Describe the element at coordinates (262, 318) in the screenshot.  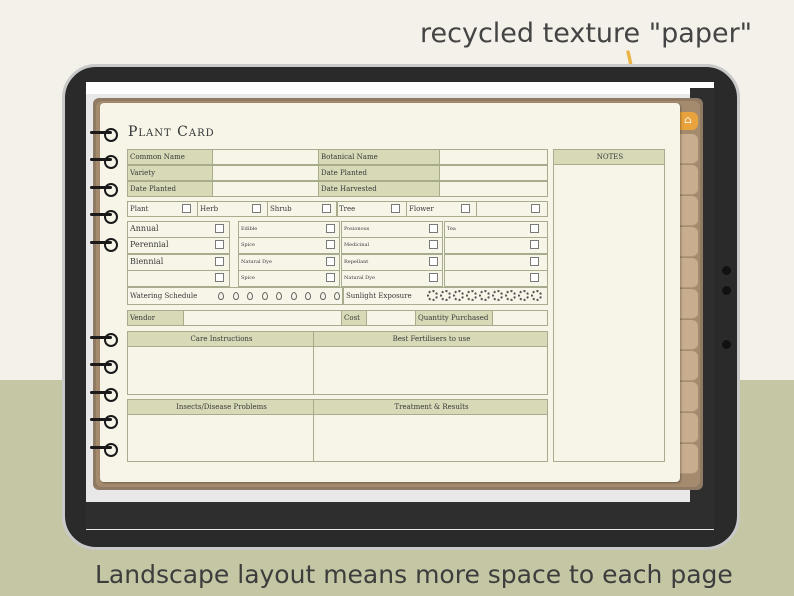
I see `vendor-input` at that location.